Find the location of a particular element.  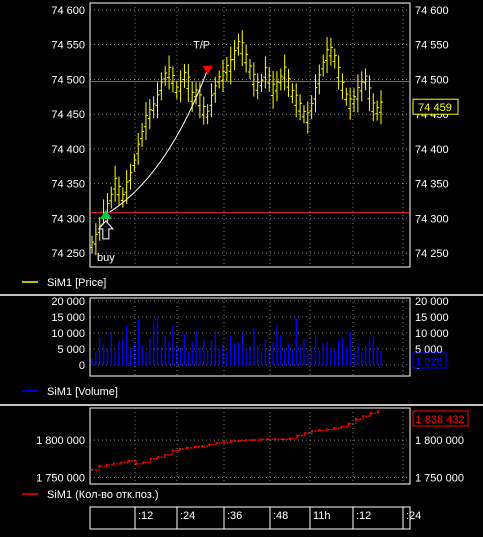

volume-left-tick-label: 10 000 is located at coordinates (68, 334).